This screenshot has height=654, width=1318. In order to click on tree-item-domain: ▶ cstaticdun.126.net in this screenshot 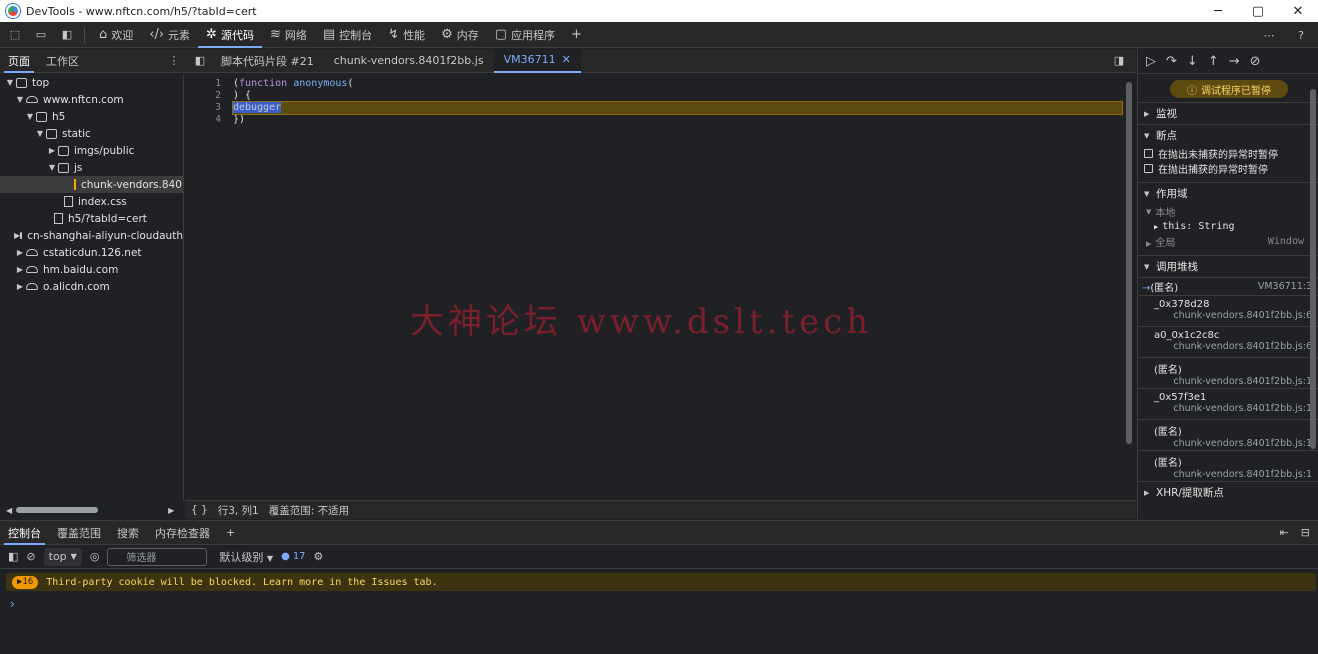, I will do `click(91, 252)`.